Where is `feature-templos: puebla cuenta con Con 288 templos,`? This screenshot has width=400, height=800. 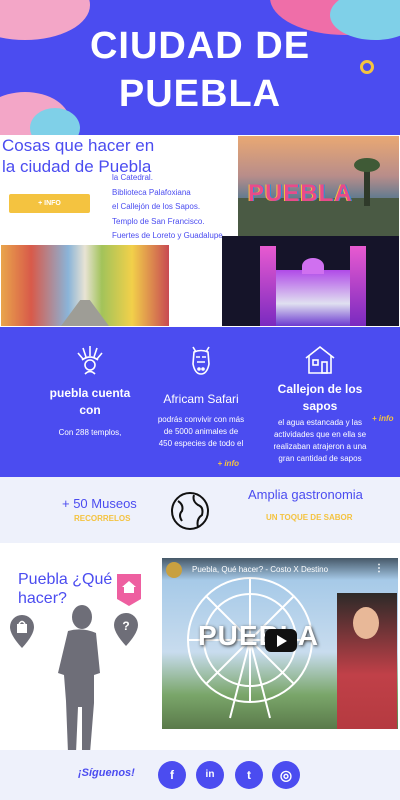
feature-templos: puebla cuenta con Con 288 templos, is located at coordinates (90, 391).